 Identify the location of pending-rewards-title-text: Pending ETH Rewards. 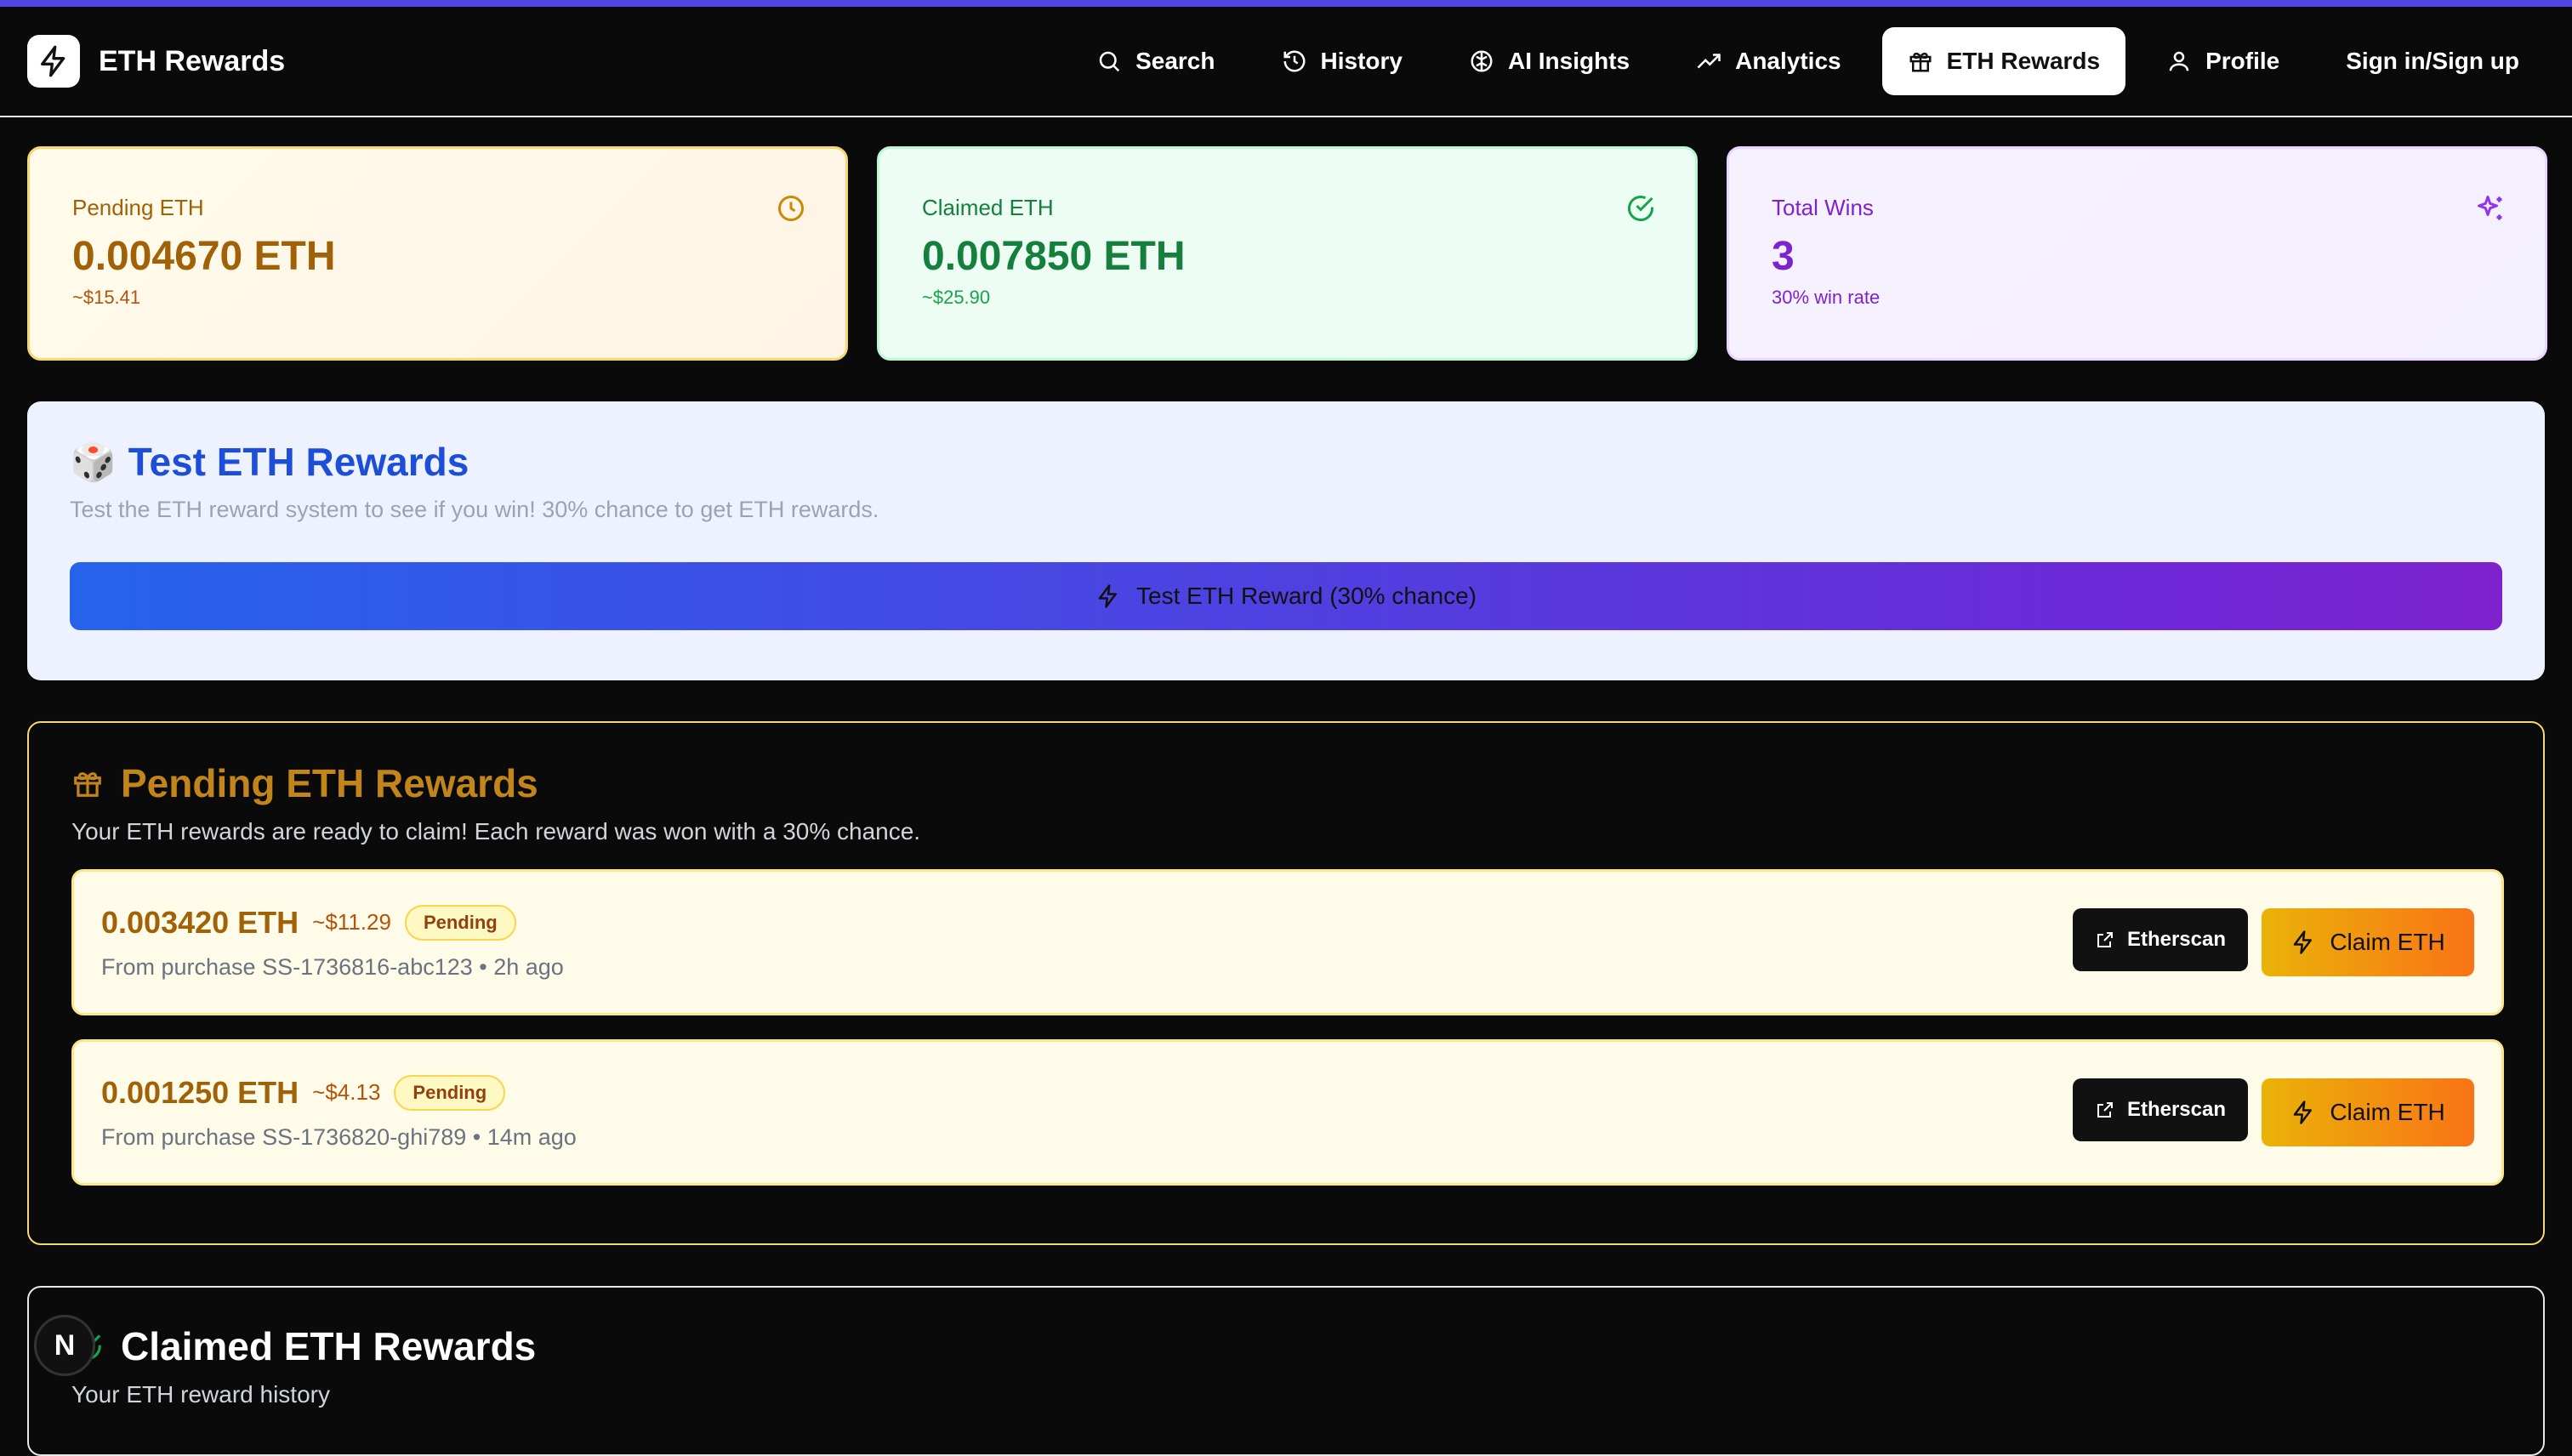
(330, 783).